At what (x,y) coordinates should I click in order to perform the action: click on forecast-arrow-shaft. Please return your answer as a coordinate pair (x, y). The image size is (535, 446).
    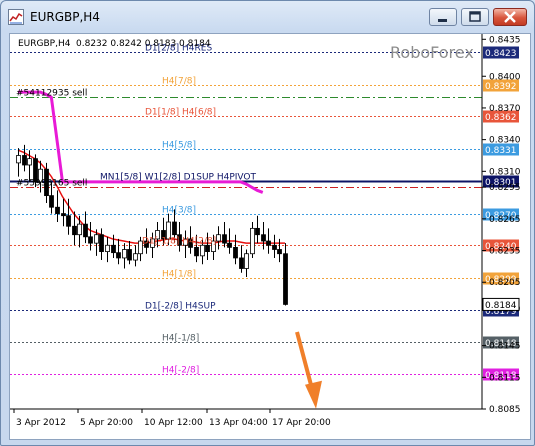
    Looking at the image, I should click on (304, 360).